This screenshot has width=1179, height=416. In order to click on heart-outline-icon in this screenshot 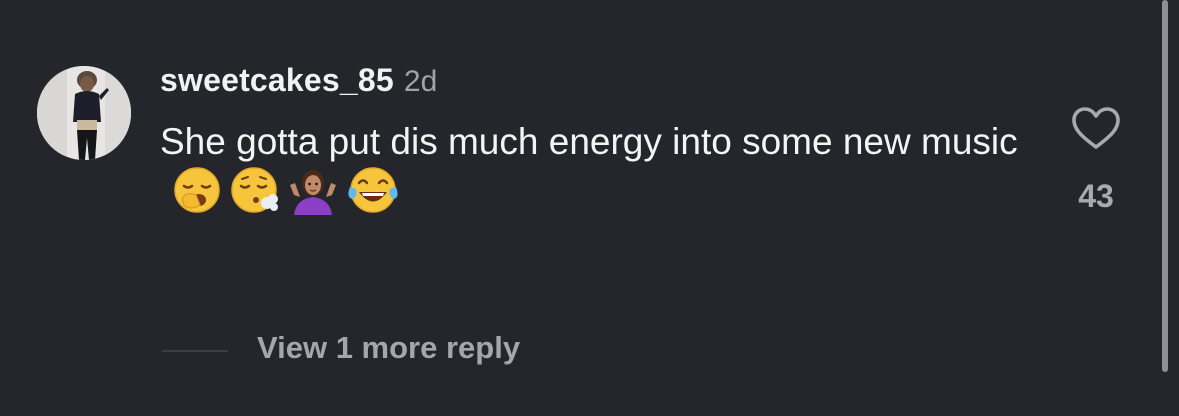, I will do `click(1096, 128)`.